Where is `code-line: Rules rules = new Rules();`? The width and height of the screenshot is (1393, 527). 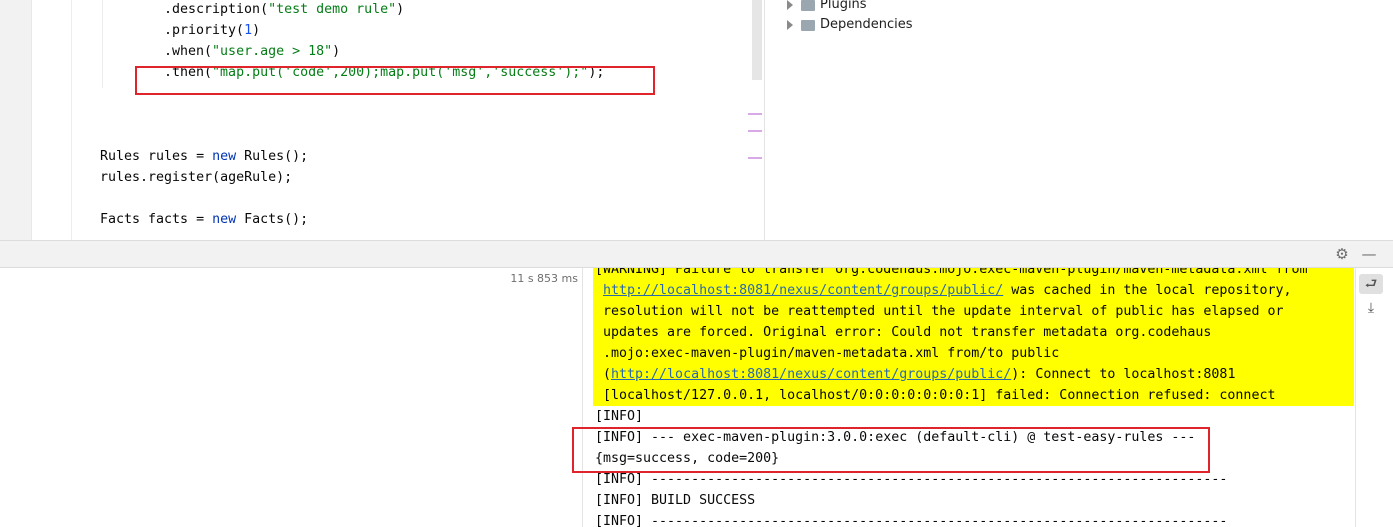 code-line: Rules rules = new Rules(); is located at coordinates (204, 157).